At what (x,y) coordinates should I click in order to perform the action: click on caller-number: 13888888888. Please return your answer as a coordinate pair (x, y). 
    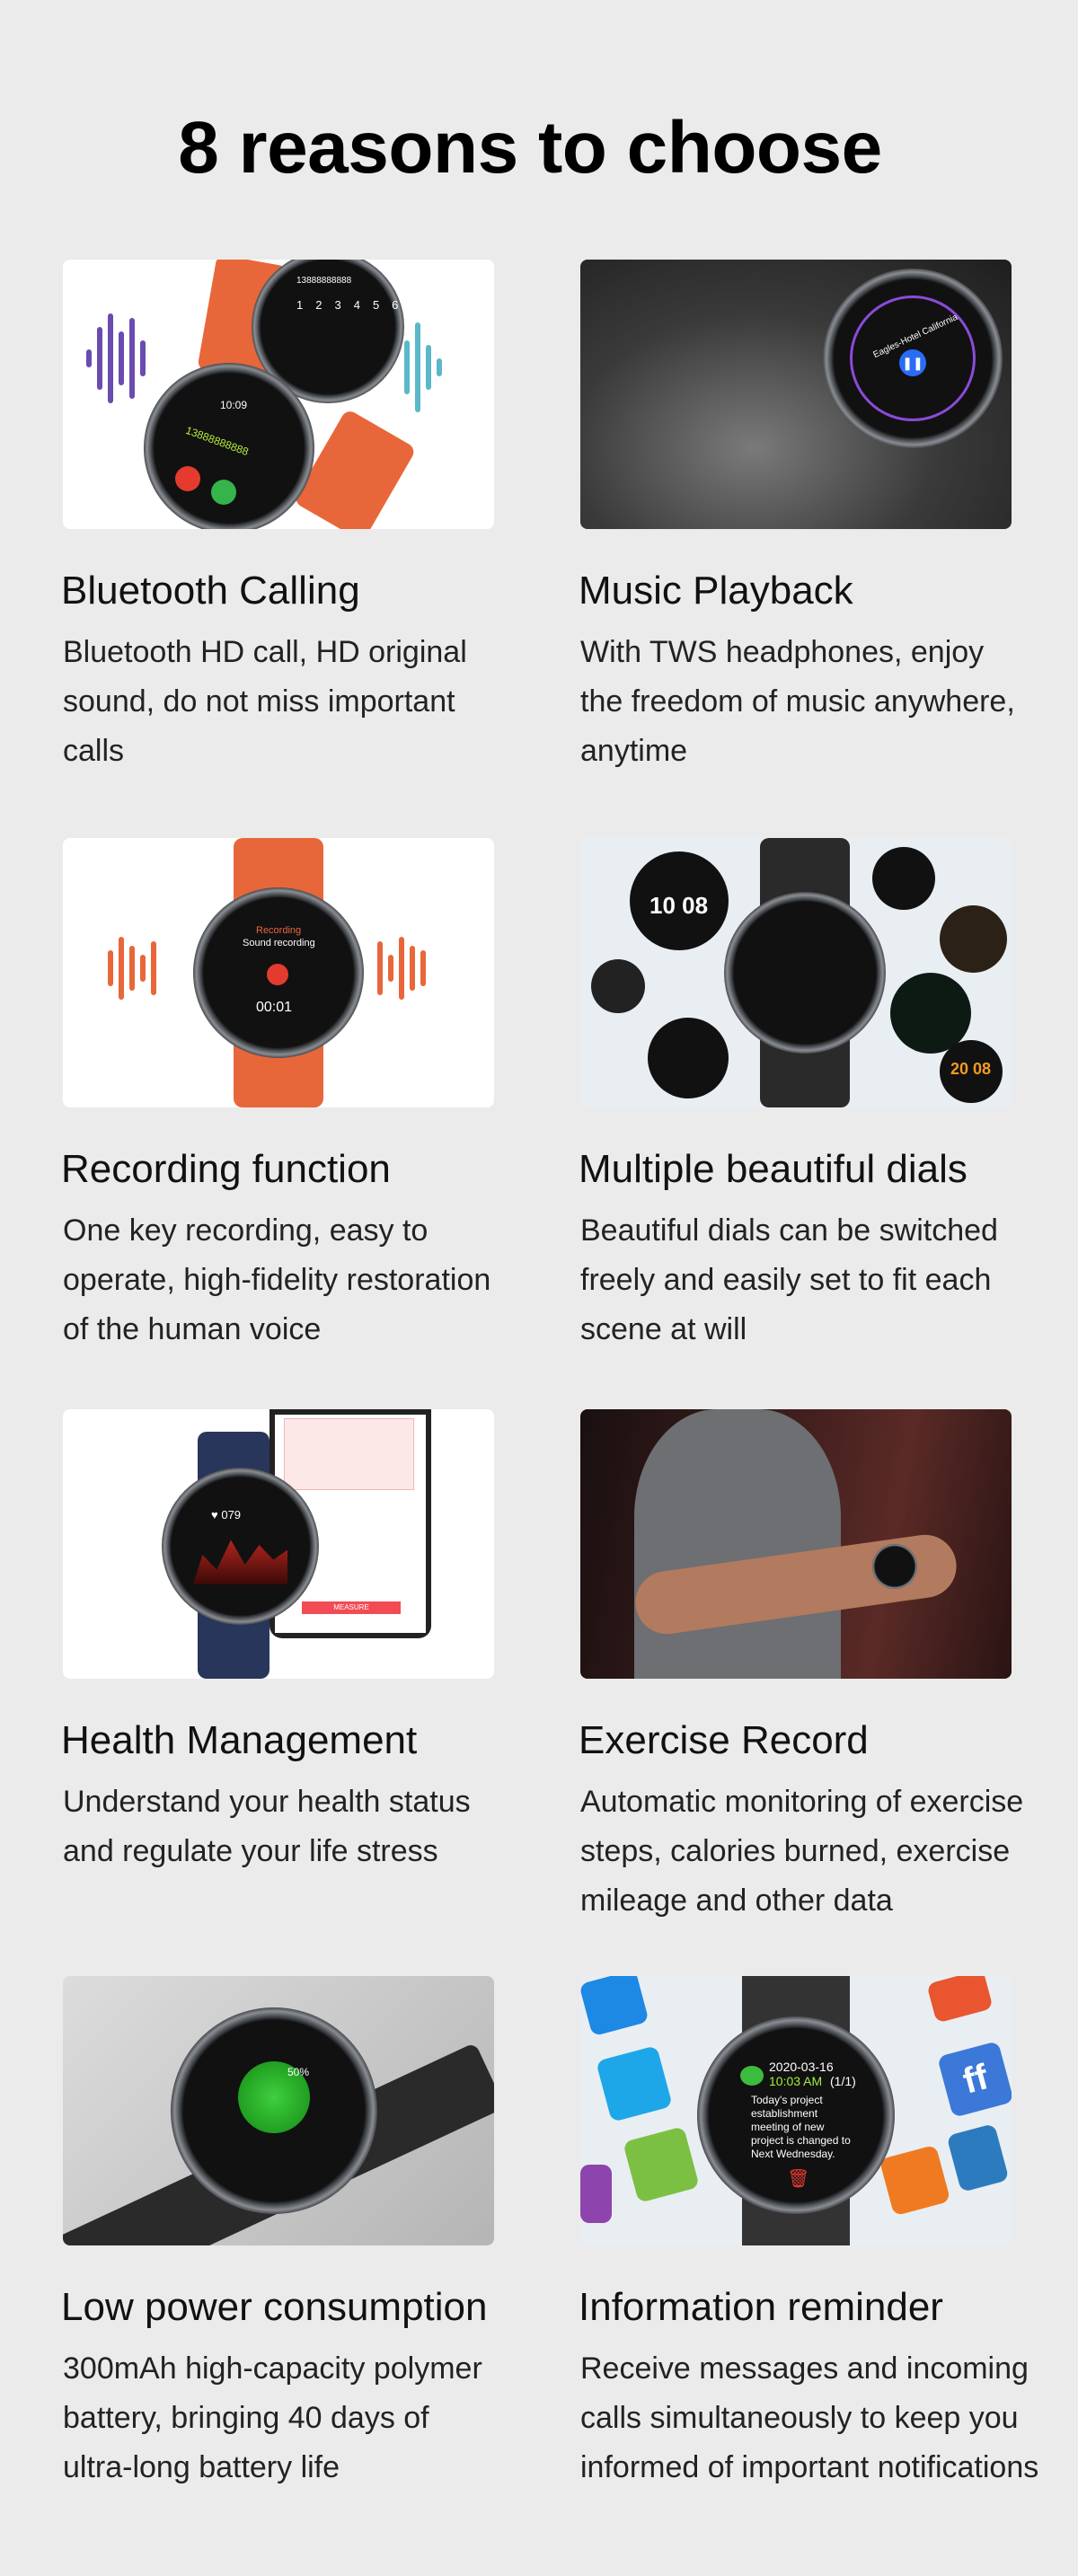
    Looking at the image, I should click on (217, 441).